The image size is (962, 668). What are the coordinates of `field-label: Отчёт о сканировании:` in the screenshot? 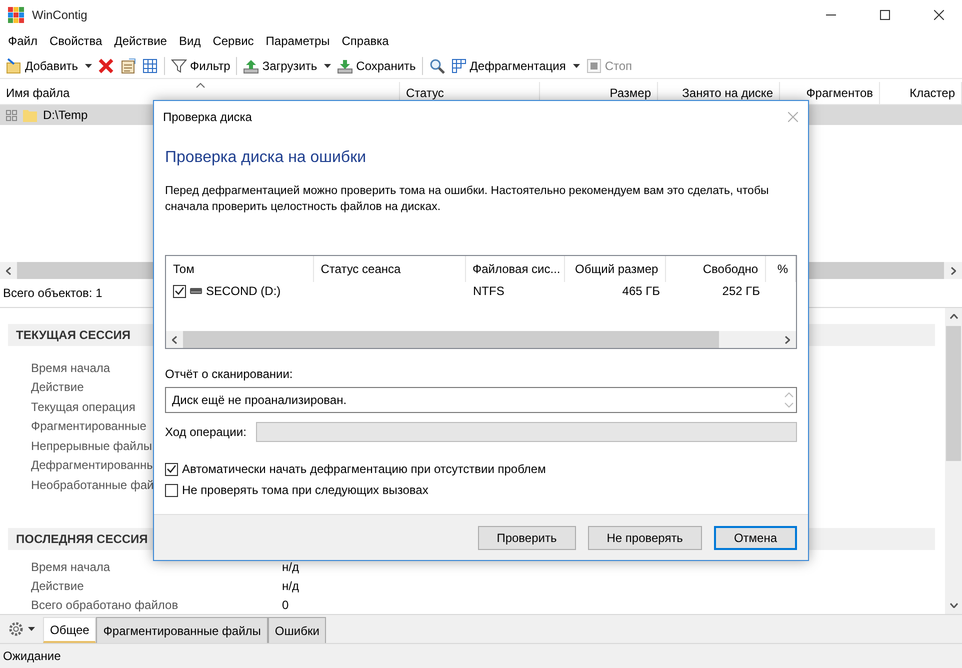 It's located at (229, 374).